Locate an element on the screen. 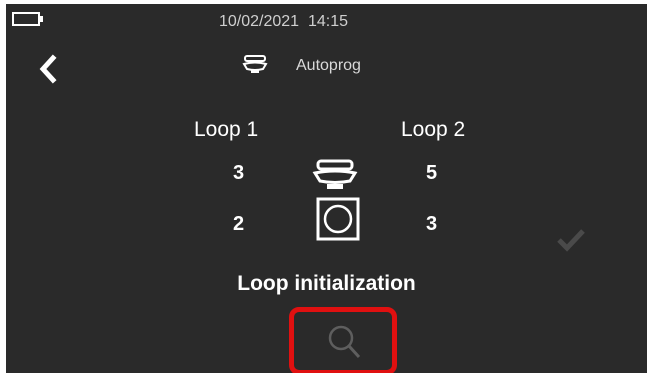  loop2-module-count: 3 is located at coordinates (432, 224).